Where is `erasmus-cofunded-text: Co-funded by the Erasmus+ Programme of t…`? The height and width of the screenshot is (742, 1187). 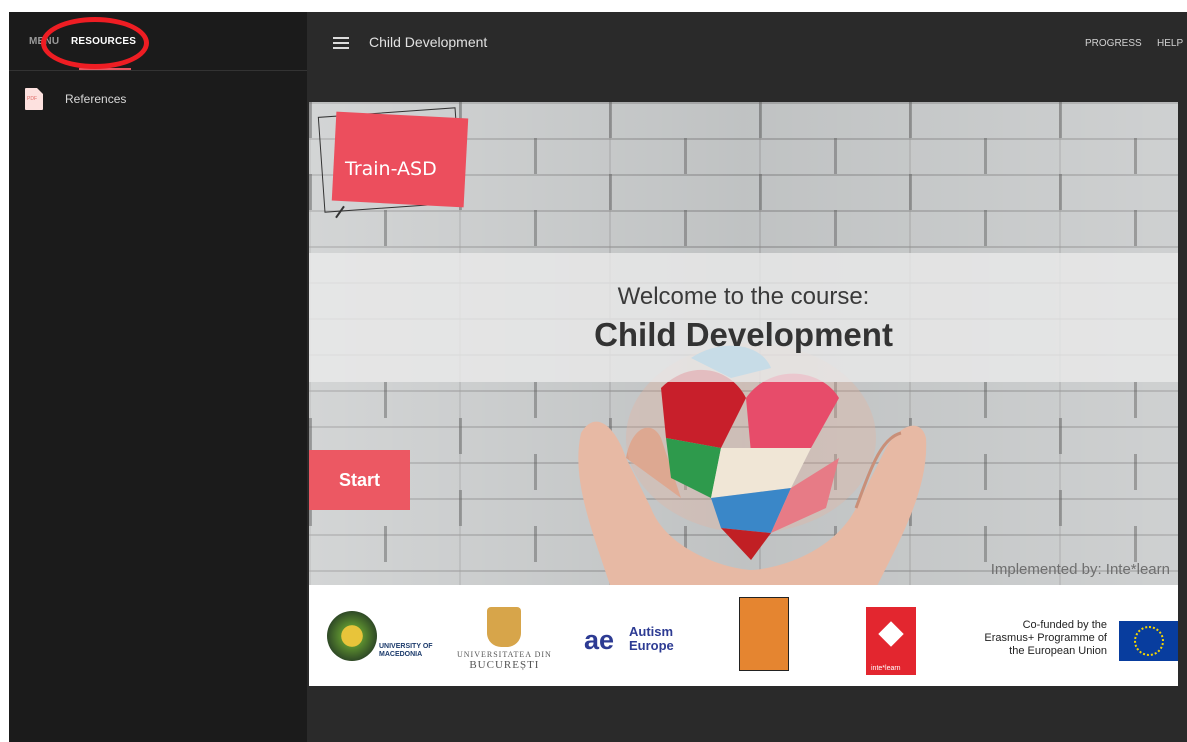
erasmus-cofunded-text: Co-funded by the Erasmus+ Programme of t… is located at coordinates (1045, 638).